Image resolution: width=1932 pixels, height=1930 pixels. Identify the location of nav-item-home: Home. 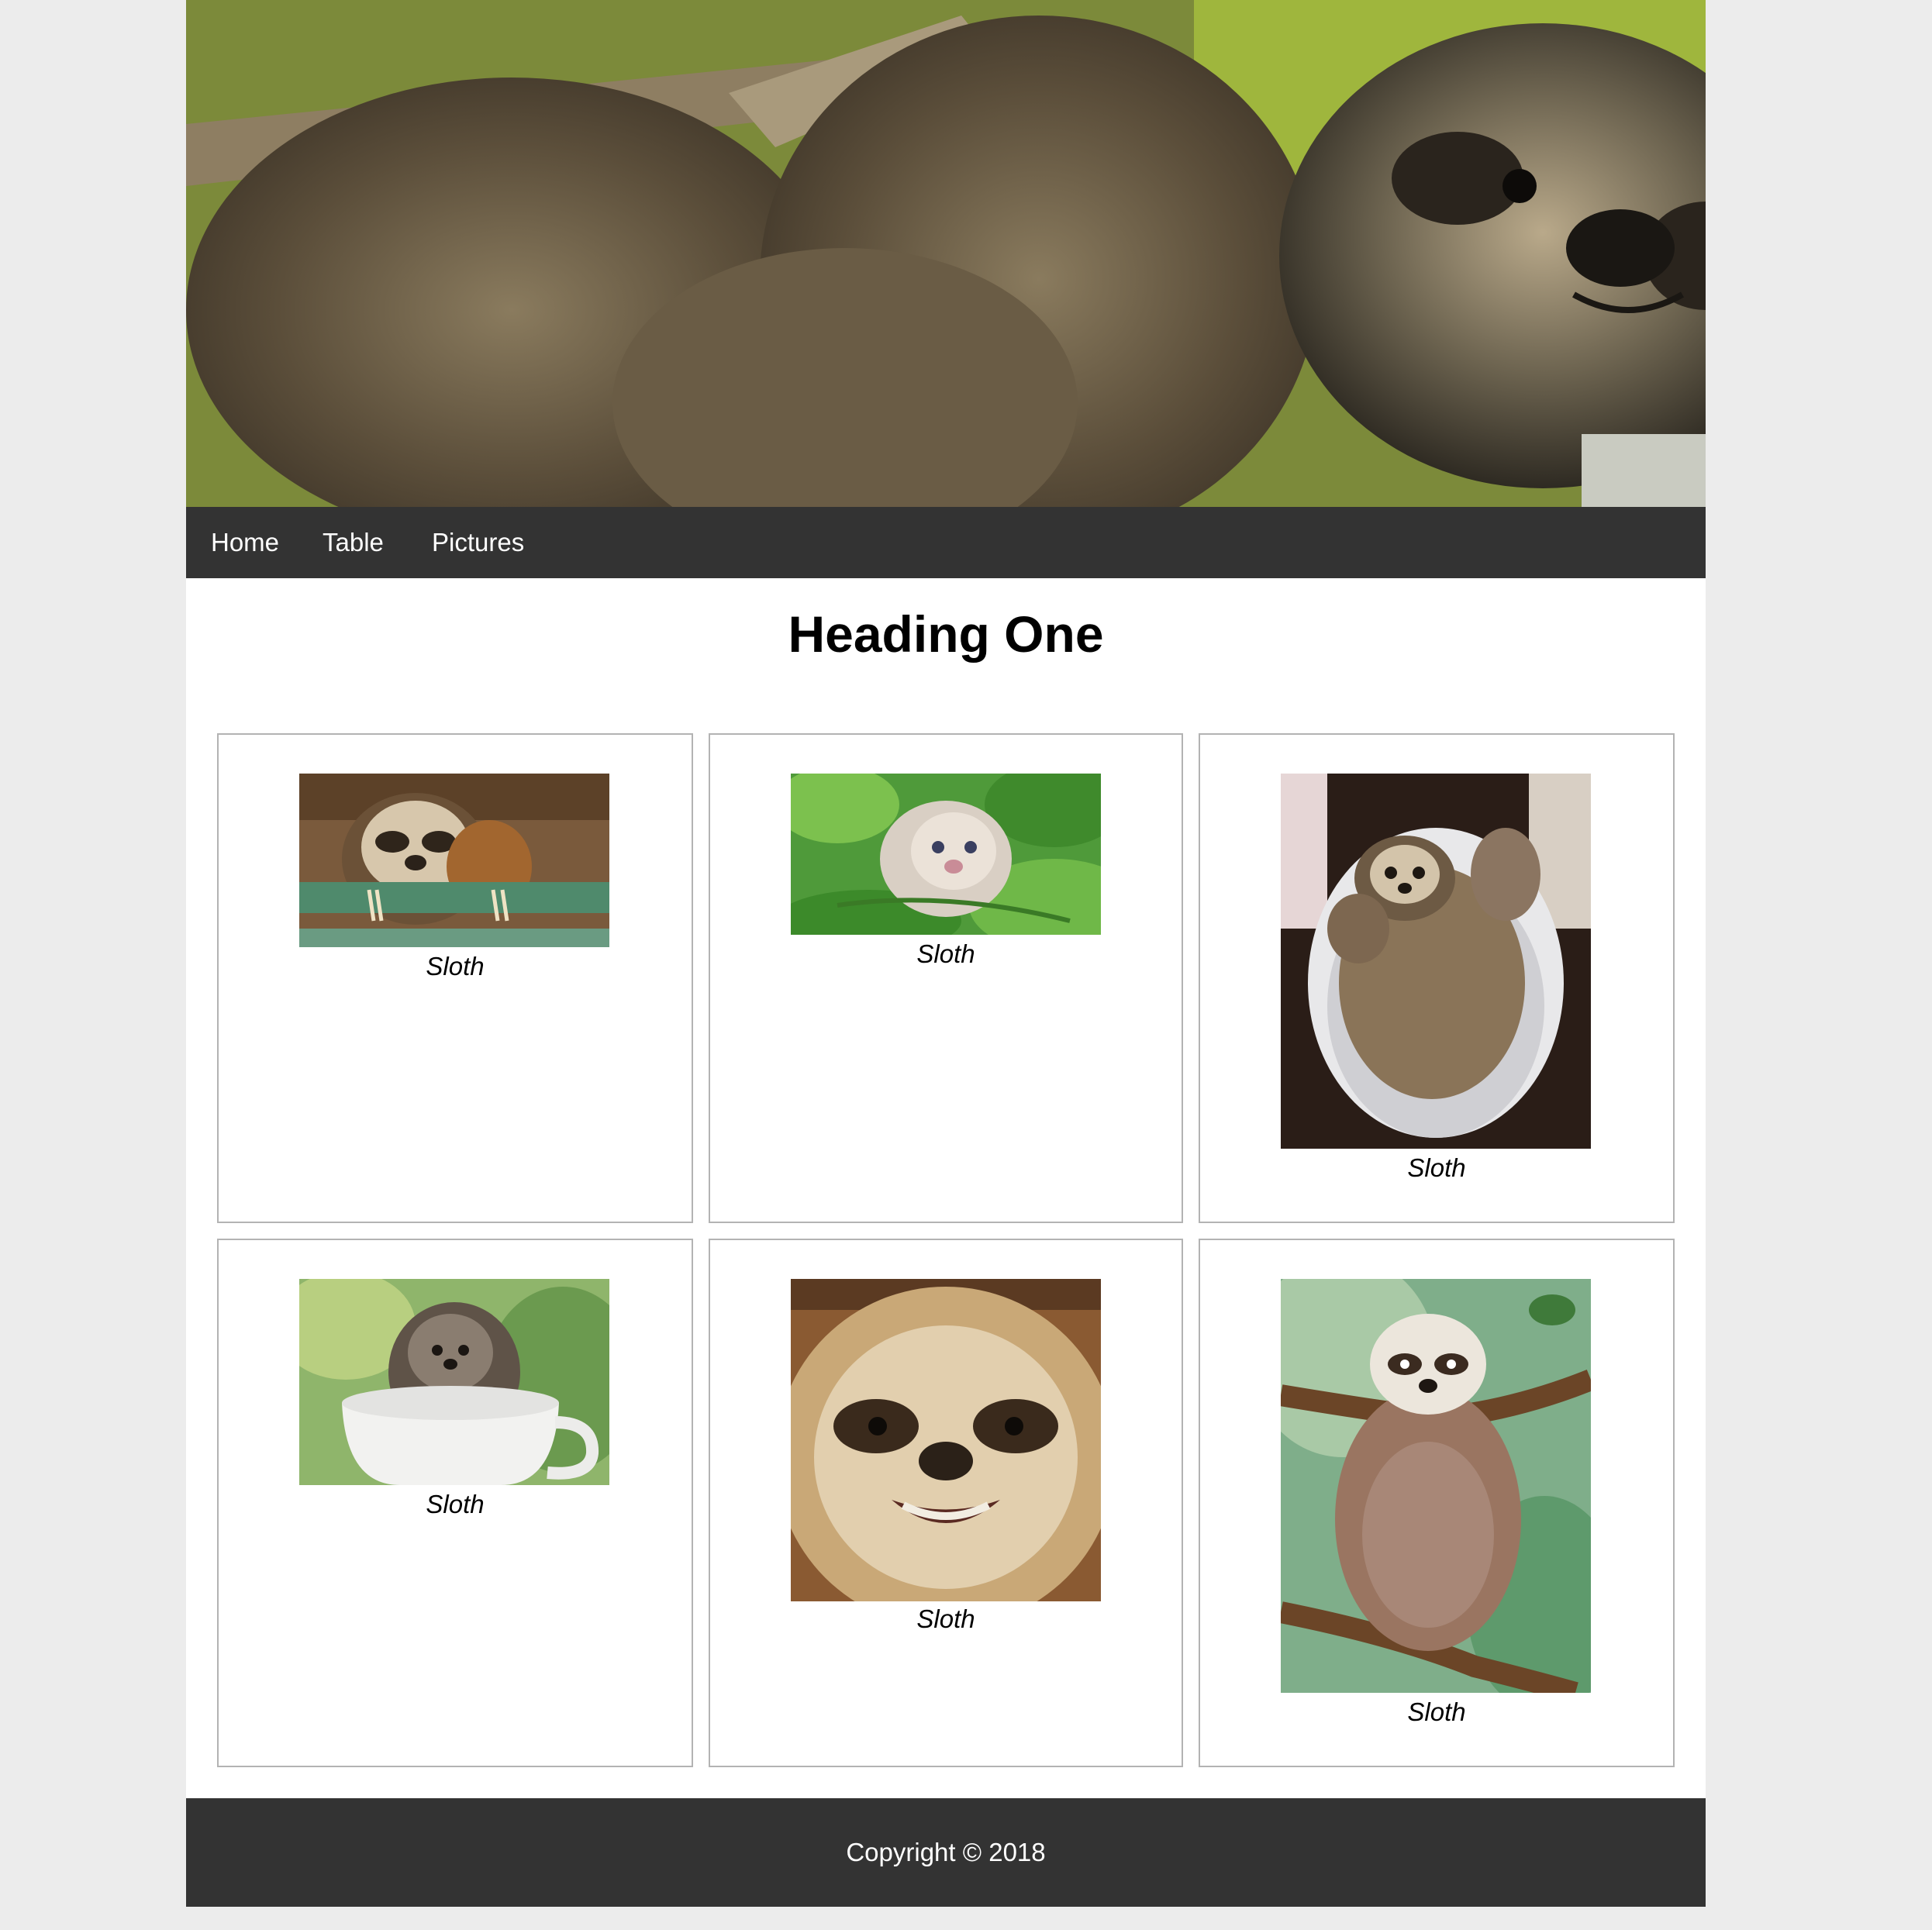
(245, 542).